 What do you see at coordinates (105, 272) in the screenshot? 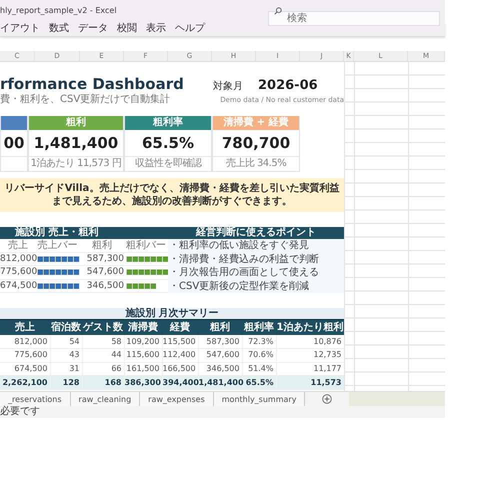
I see `table-cell-text: 547,600` at bounding box center [105, 272].